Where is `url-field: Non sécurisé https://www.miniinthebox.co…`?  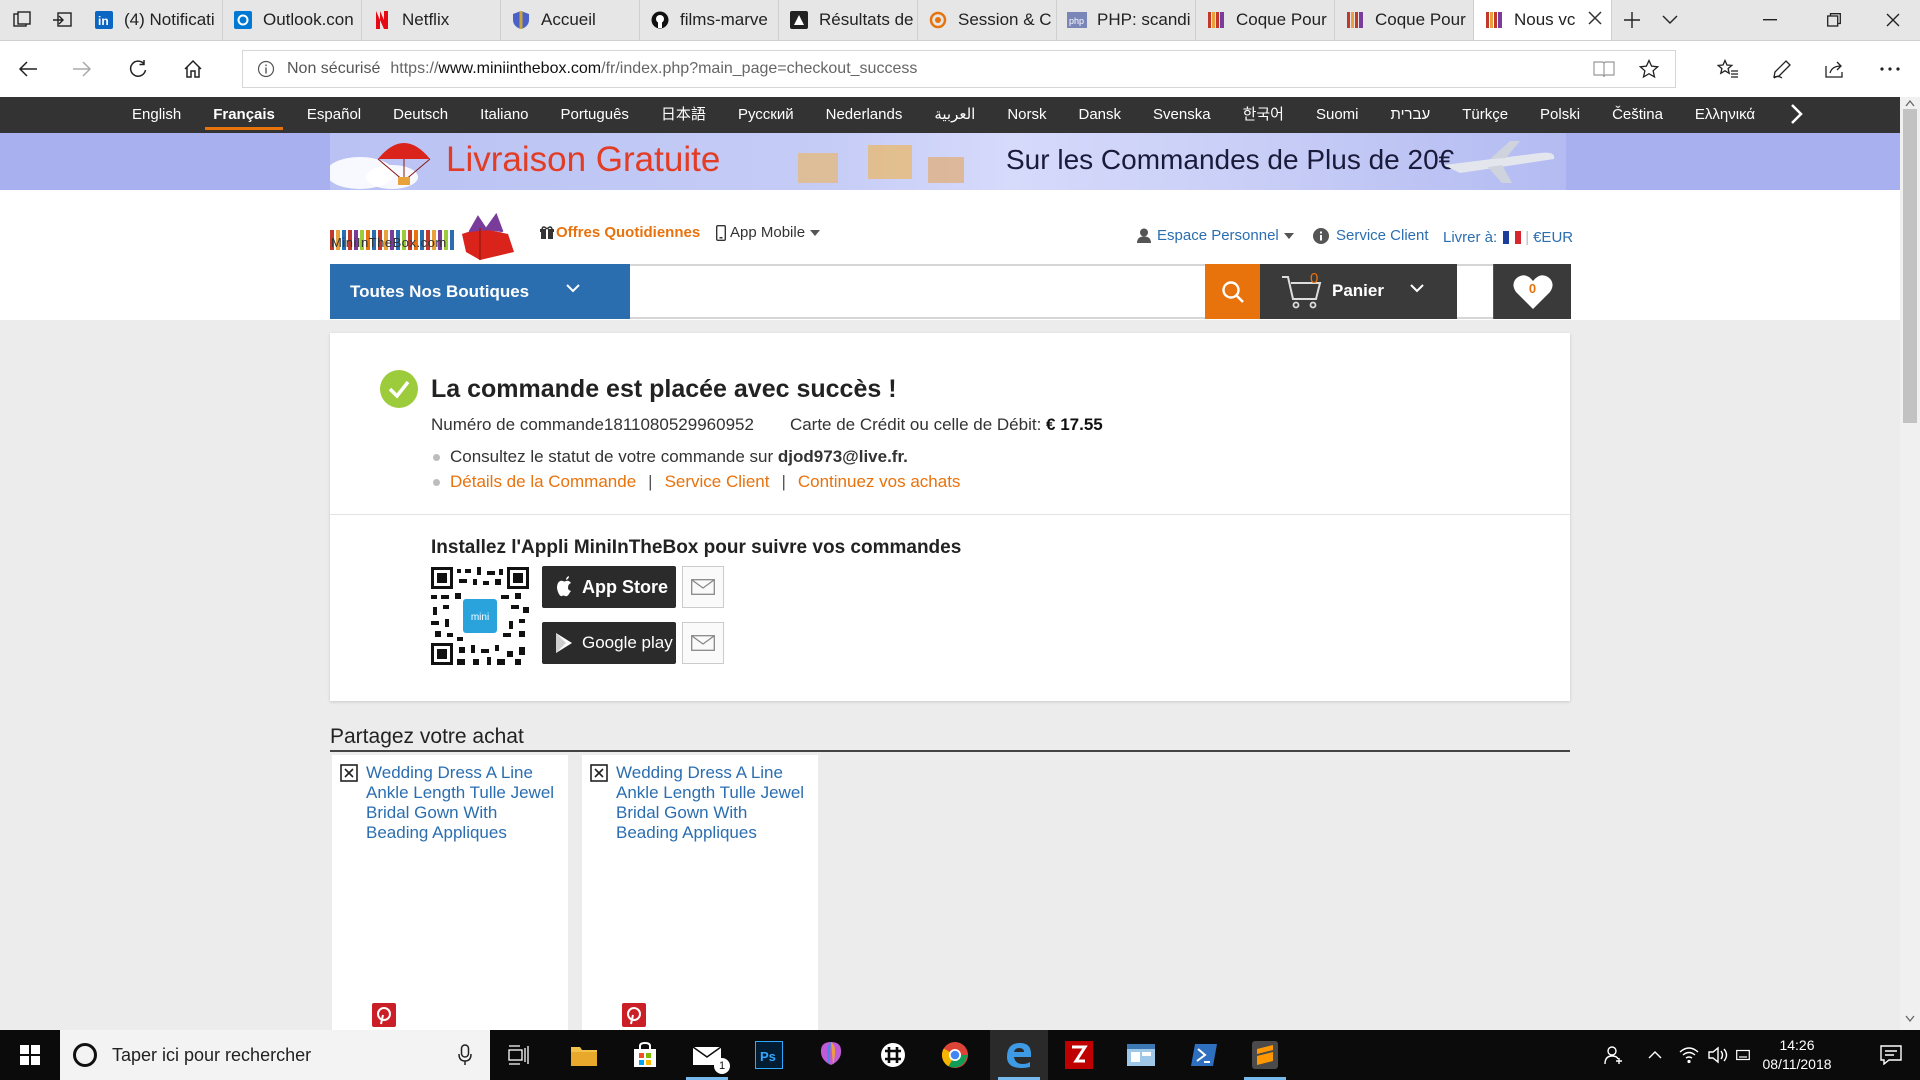 url-field: Non sécurisé https://www.miniinthebox.co… is located at coordinates (959, 69).